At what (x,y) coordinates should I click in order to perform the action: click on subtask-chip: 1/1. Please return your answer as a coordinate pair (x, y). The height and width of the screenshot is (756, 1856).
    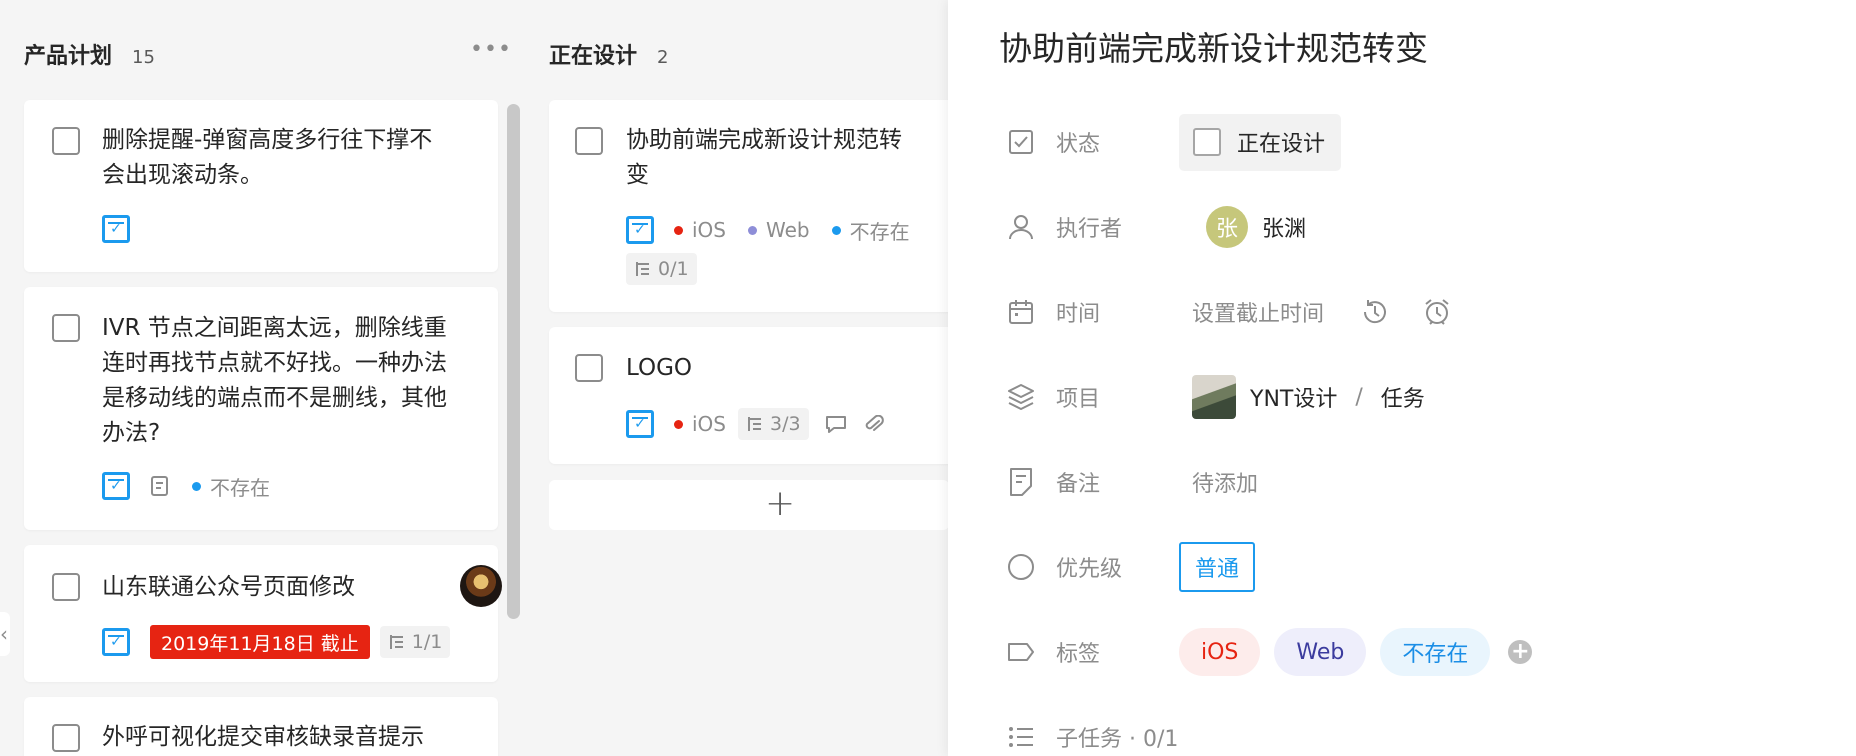
    Looking at the image, I should click on (415, 642).